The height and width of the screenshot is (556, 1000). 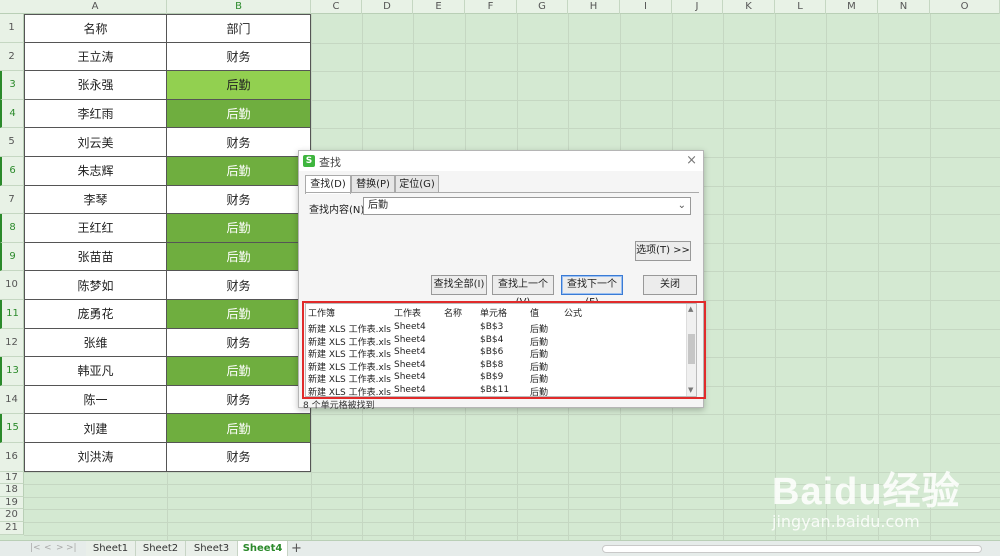 I want to click on row-header: 9, so click(x=12, y=257).